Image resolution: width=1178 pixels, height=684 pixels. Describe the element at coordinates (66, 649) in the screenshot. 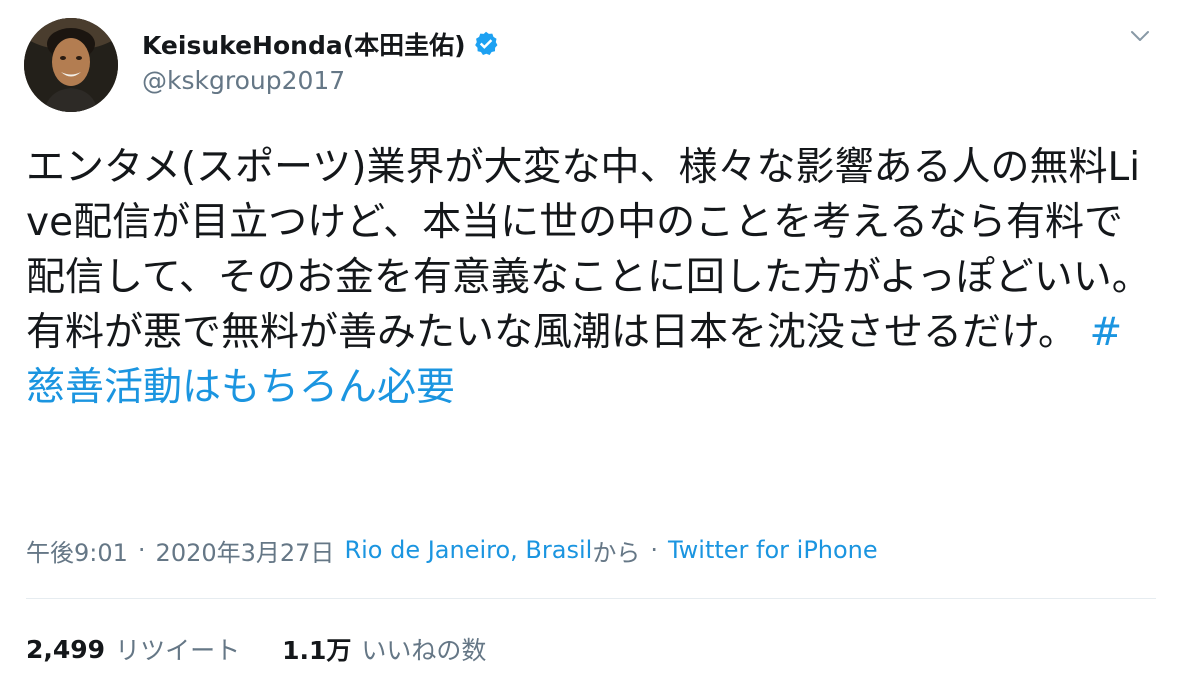

I see `retweets-count: 2,499` at that location.